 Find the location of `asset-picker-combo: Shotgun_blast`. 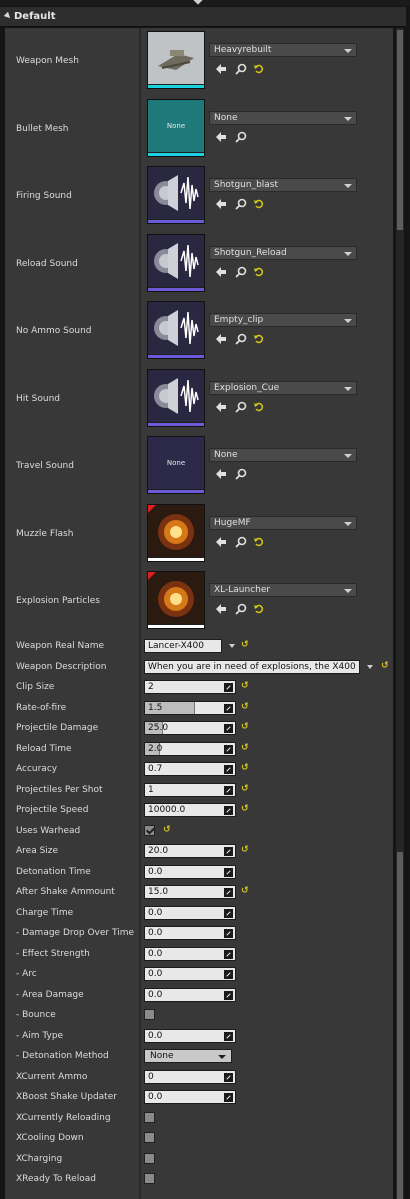

asset-picker-combo: Shotgun_blast is located at coordinates (283, 185).